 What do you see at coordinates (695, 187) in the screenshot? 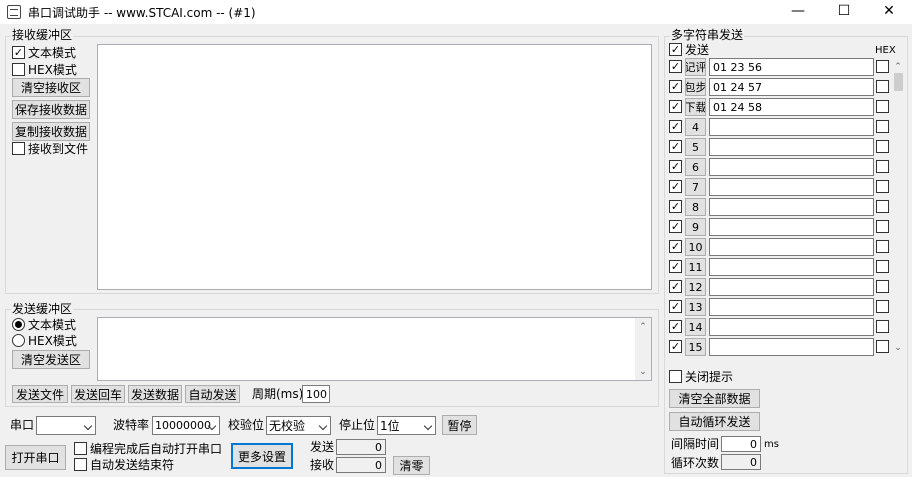
I see `row-send-button: 7` at bounding box center [695, 187].